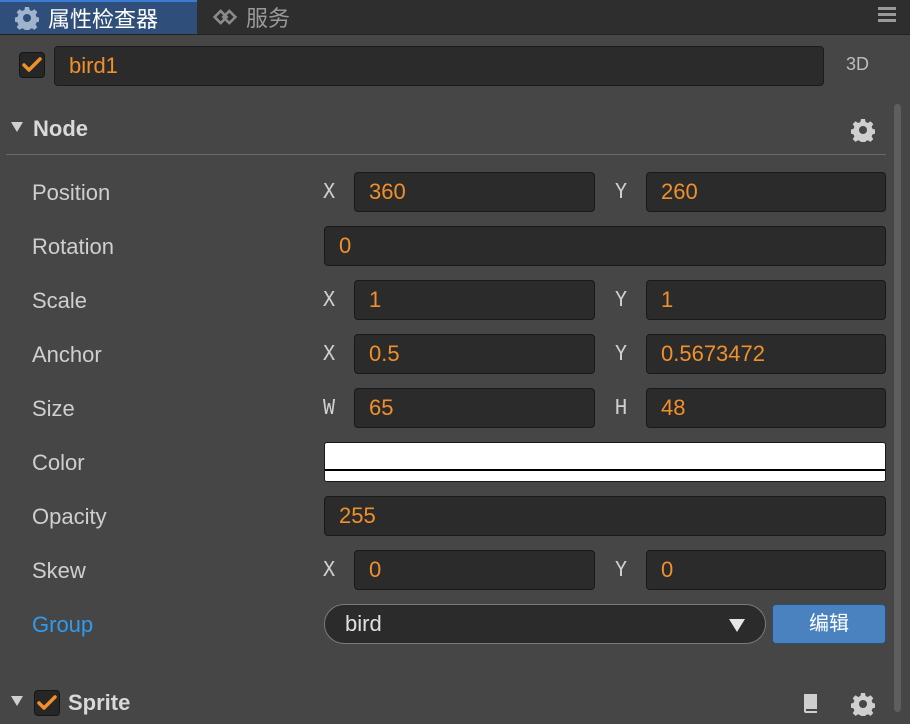 The image size is (910, 724). I want to click on anchor-y-input: 0.5673472, so click(766, 354).